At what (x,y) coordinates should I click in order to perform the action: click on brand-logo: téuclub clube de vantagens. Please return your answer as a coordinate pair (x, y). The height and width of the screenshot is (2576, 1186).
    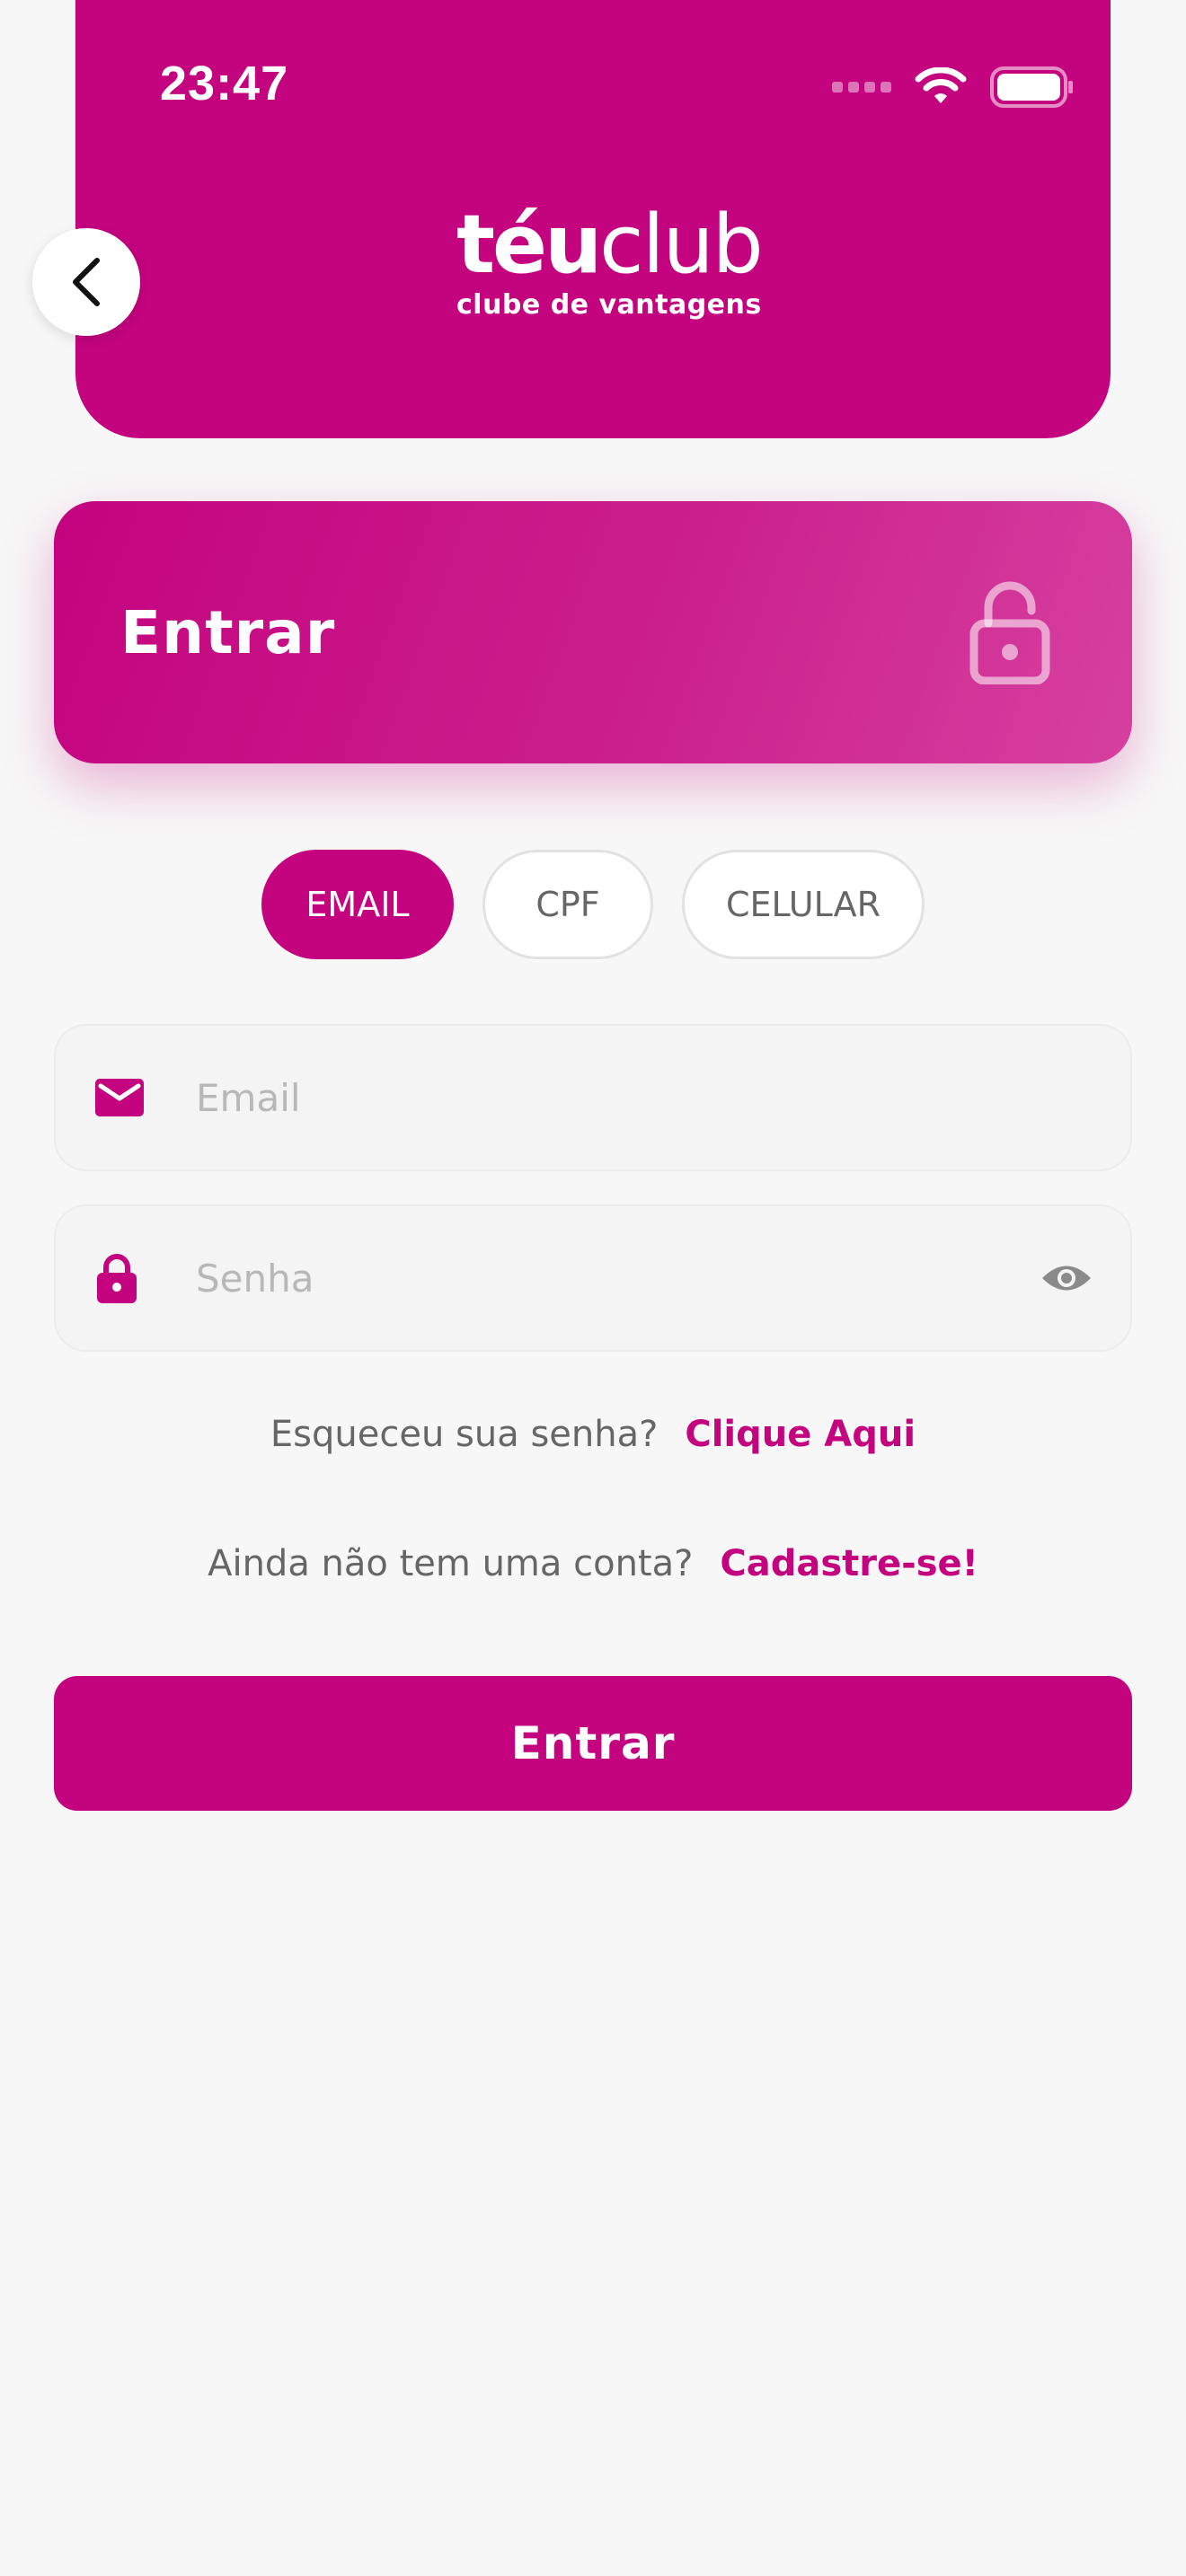
    Looking at the image, I should click on (610, 263).